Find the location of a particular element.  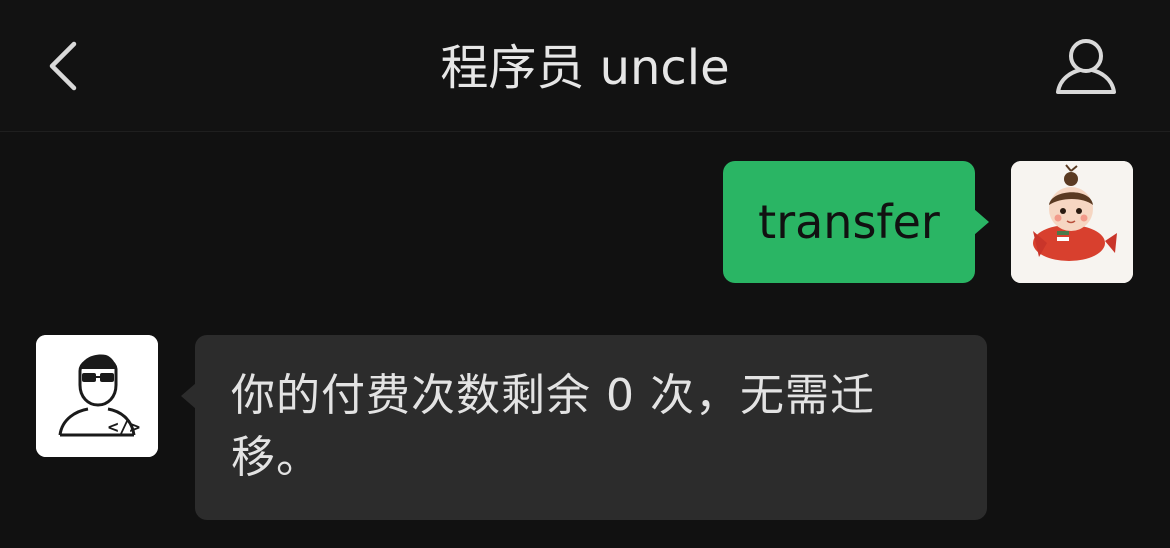

contact-avatar: </> is located at coordinates (97, 396).